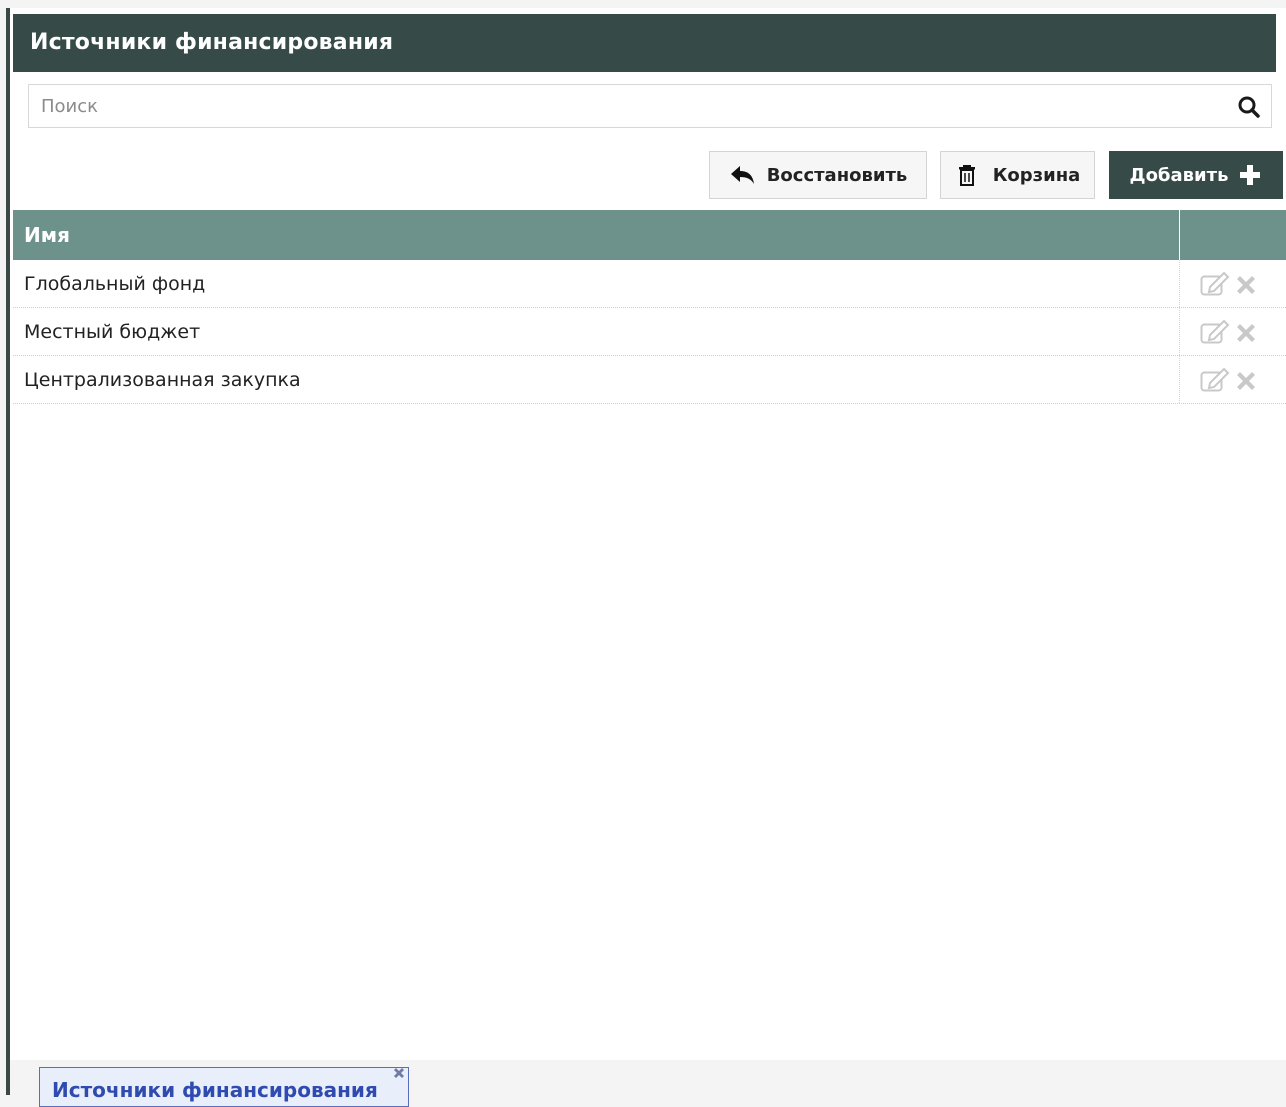 This screenshot has width=1286, height=1107. I want to click on title-bar: Источники финансирования, so click(644, 43).